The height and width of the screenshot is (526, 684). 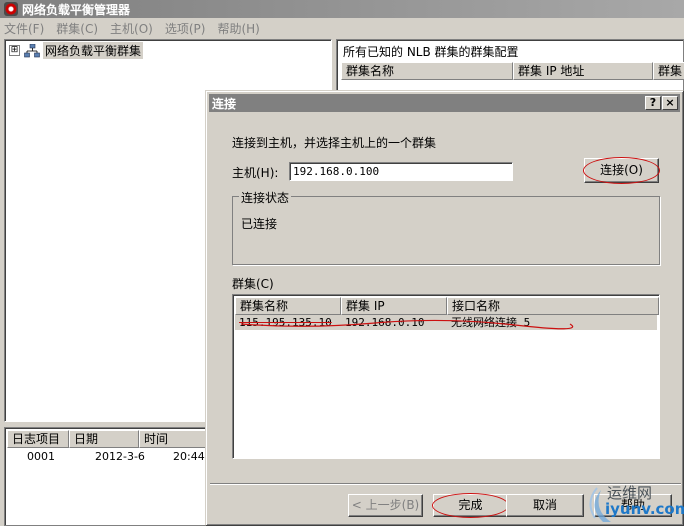 I want to click on menu-file: 文件(F), so click(x=24, y=28).